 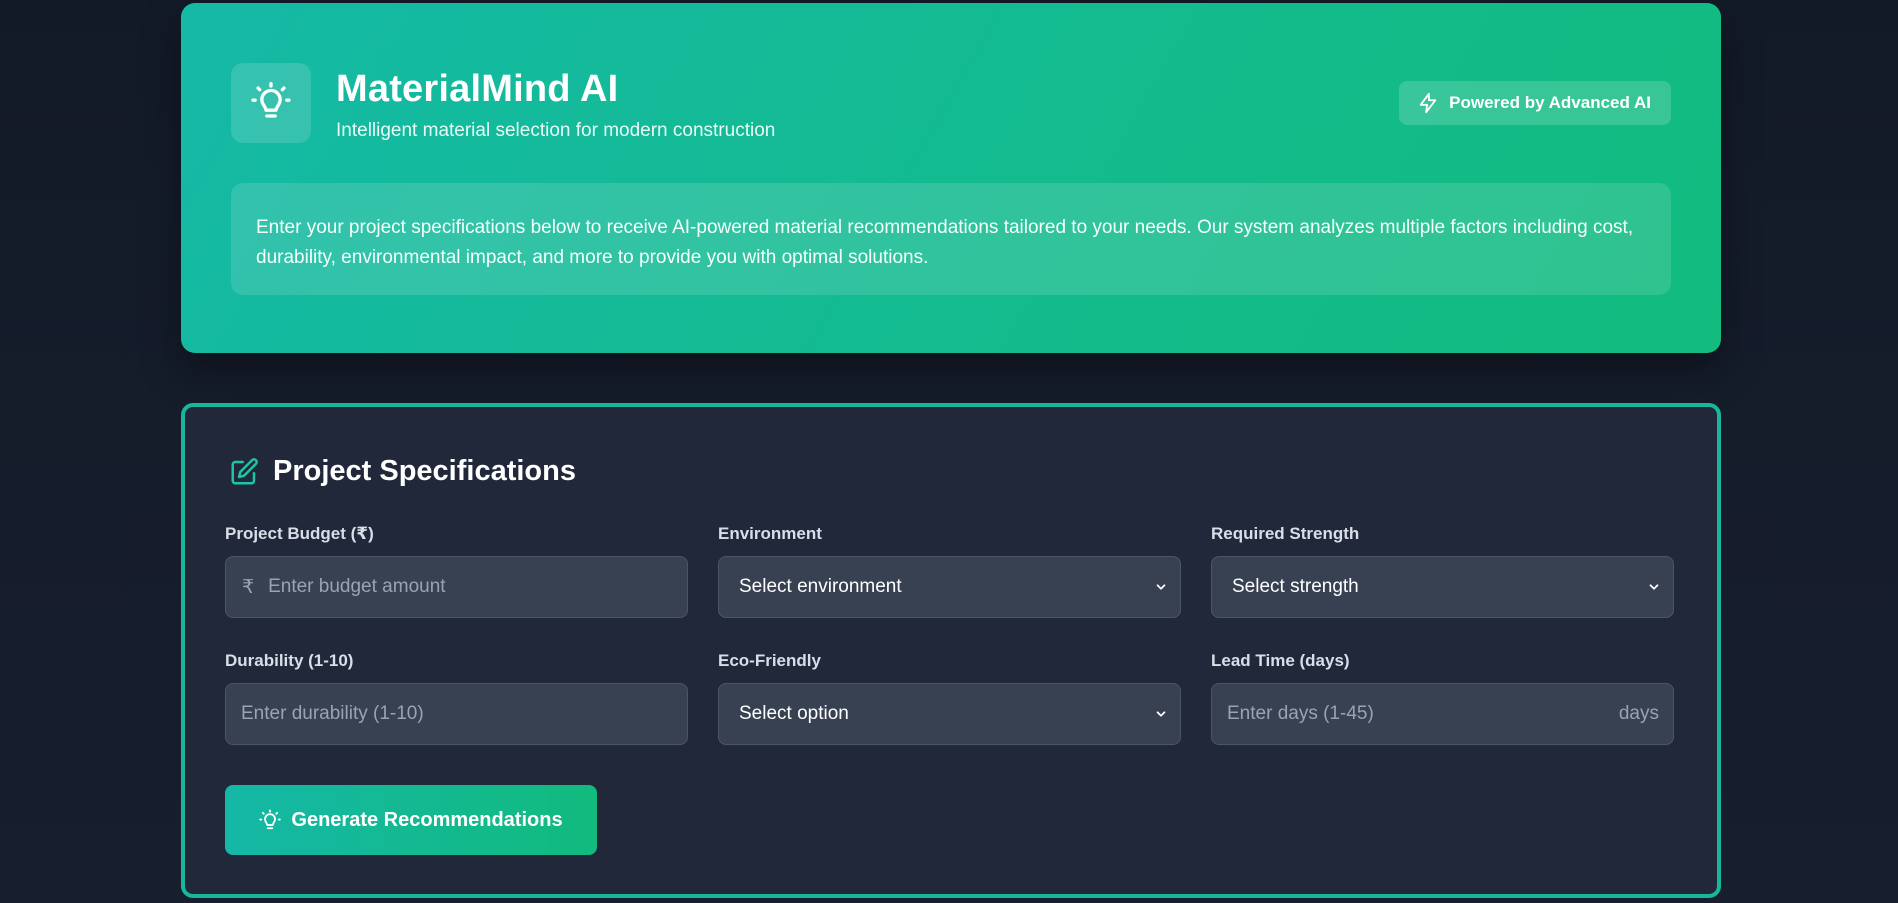 What do you see at coordinates (1442, 587) in the screenshot?
I see `strength-select: Select strength` at bounding box center [1442, 587].